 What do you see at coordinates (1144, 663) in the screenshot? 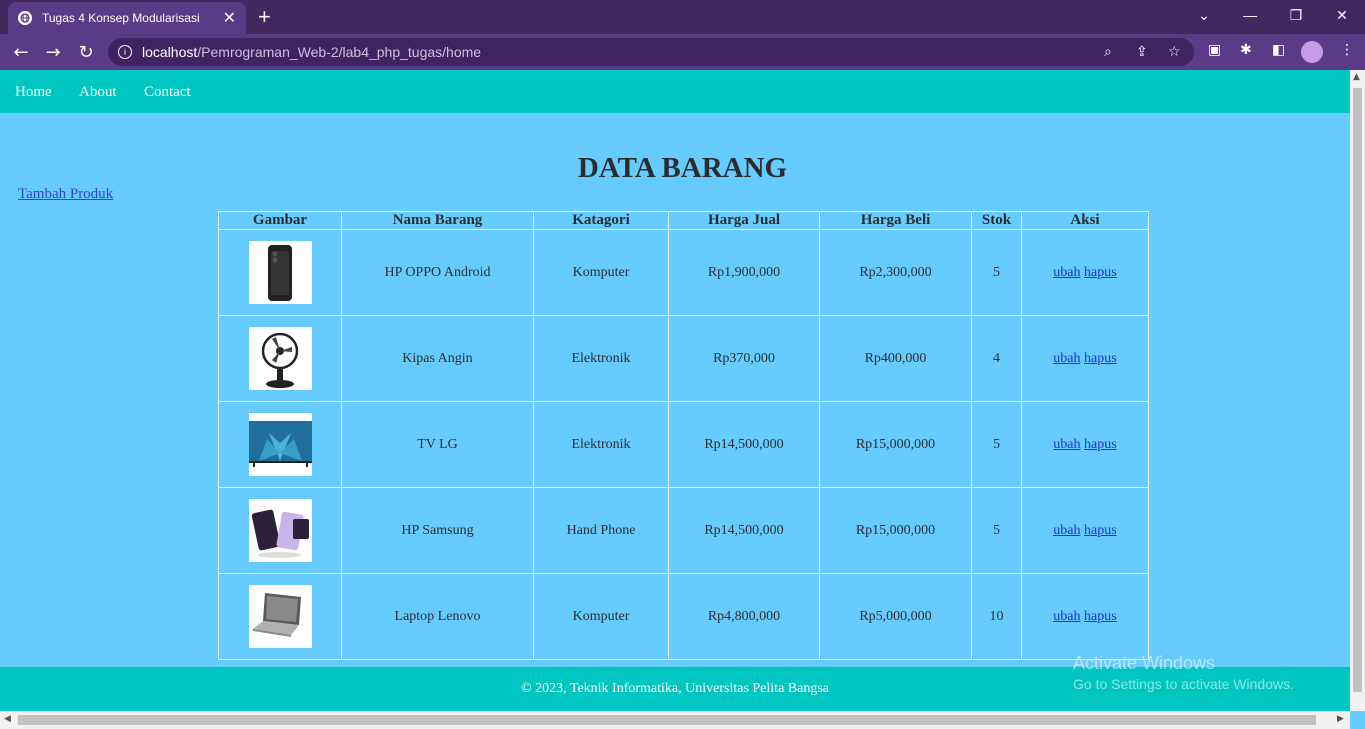
I see `watermark-title: Activate Windows` at bounding box center [1144, 663].